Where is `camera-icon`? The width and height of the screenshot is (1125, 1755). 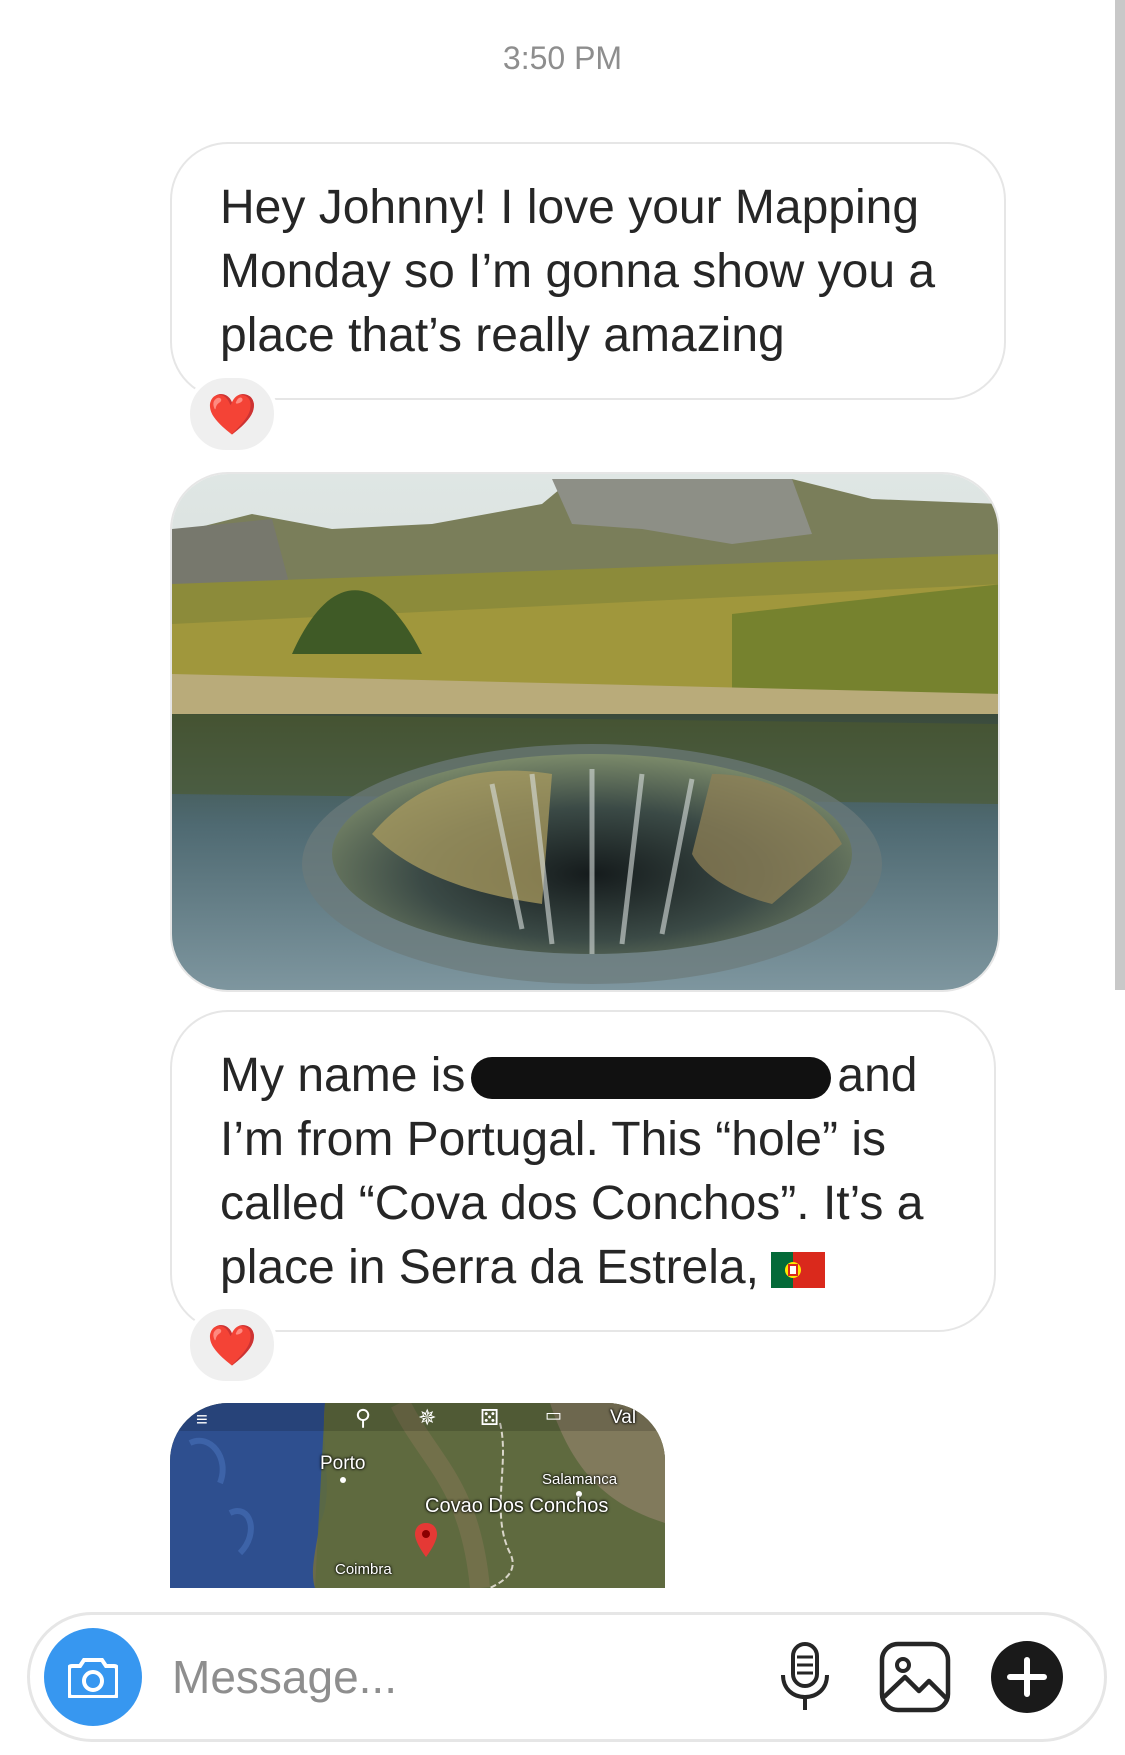
camera-icon is located at coordinates (93, 1678).